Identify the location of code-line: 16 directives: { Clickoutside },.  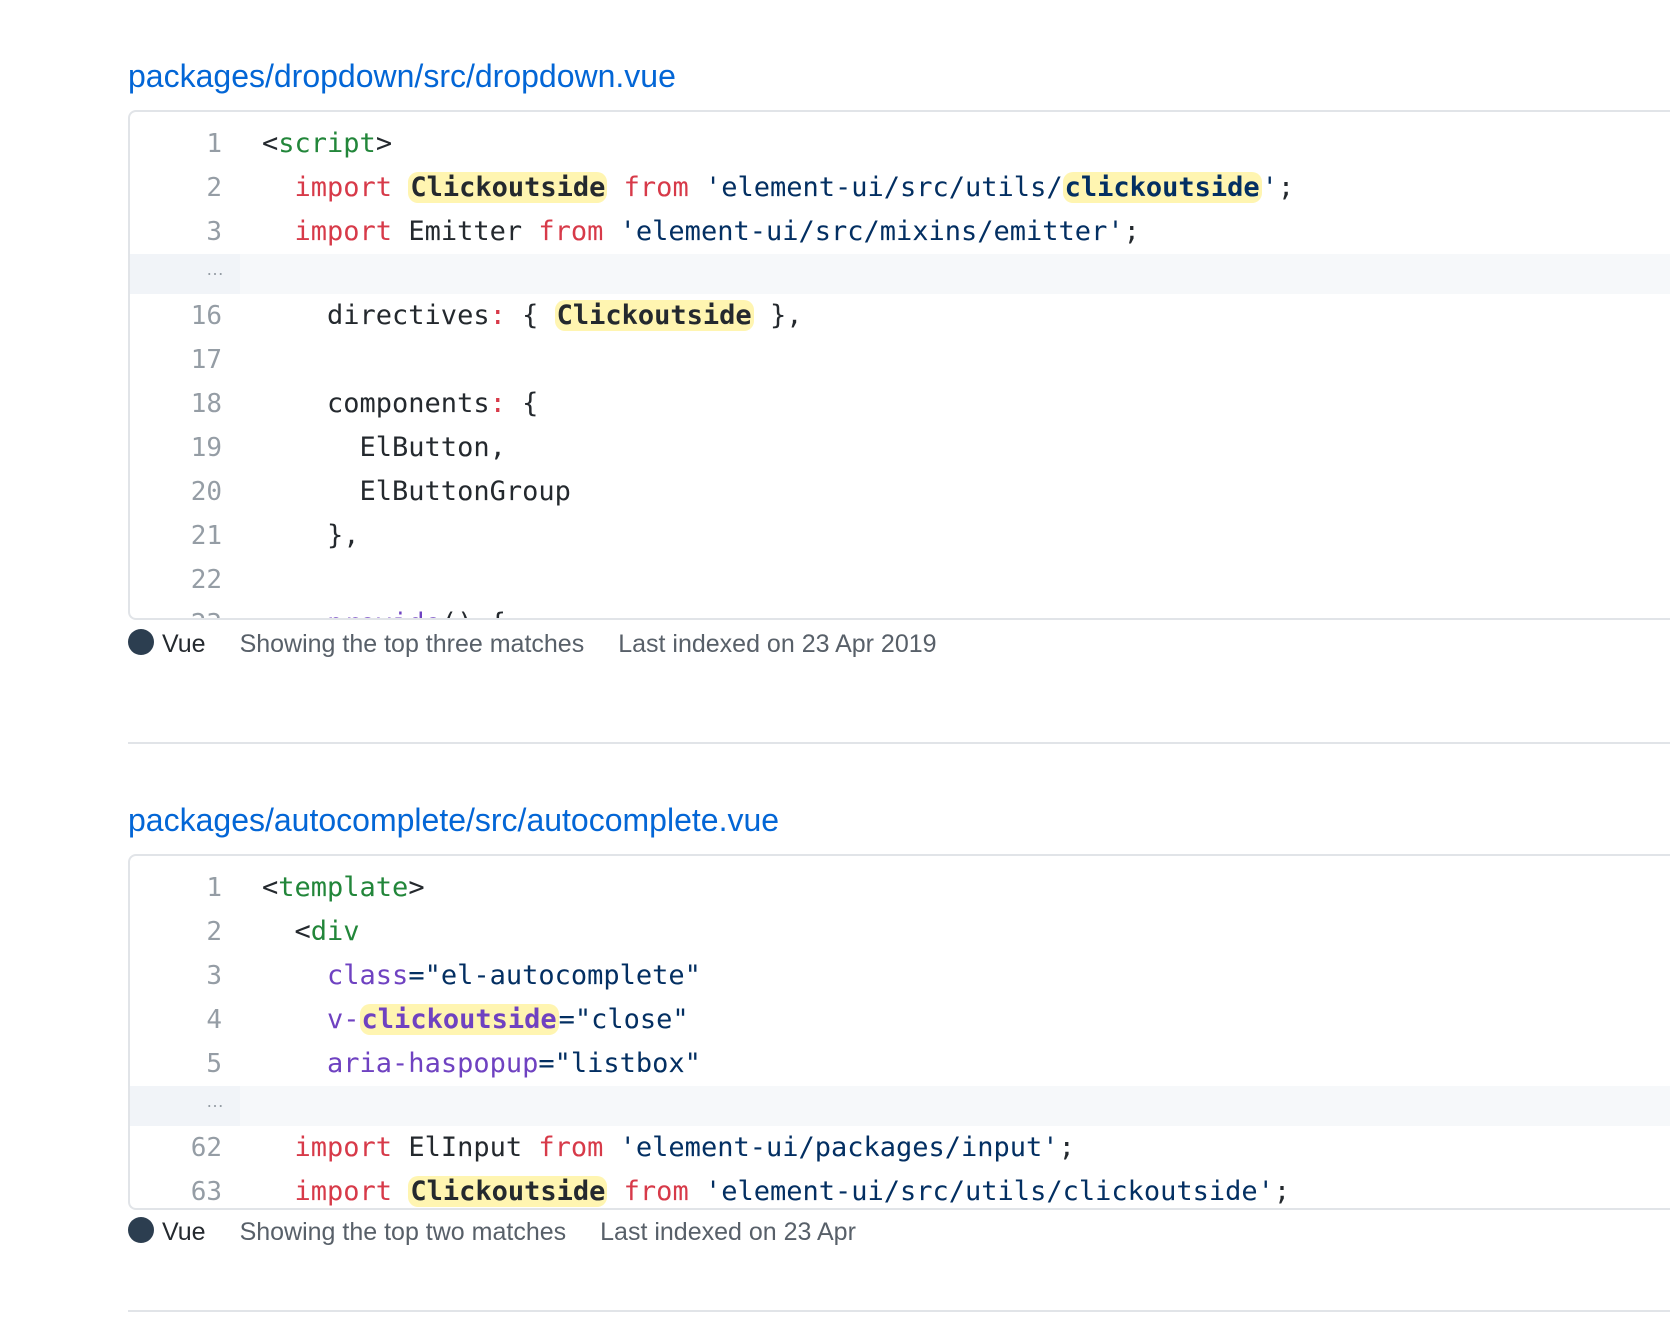
(900, 316).